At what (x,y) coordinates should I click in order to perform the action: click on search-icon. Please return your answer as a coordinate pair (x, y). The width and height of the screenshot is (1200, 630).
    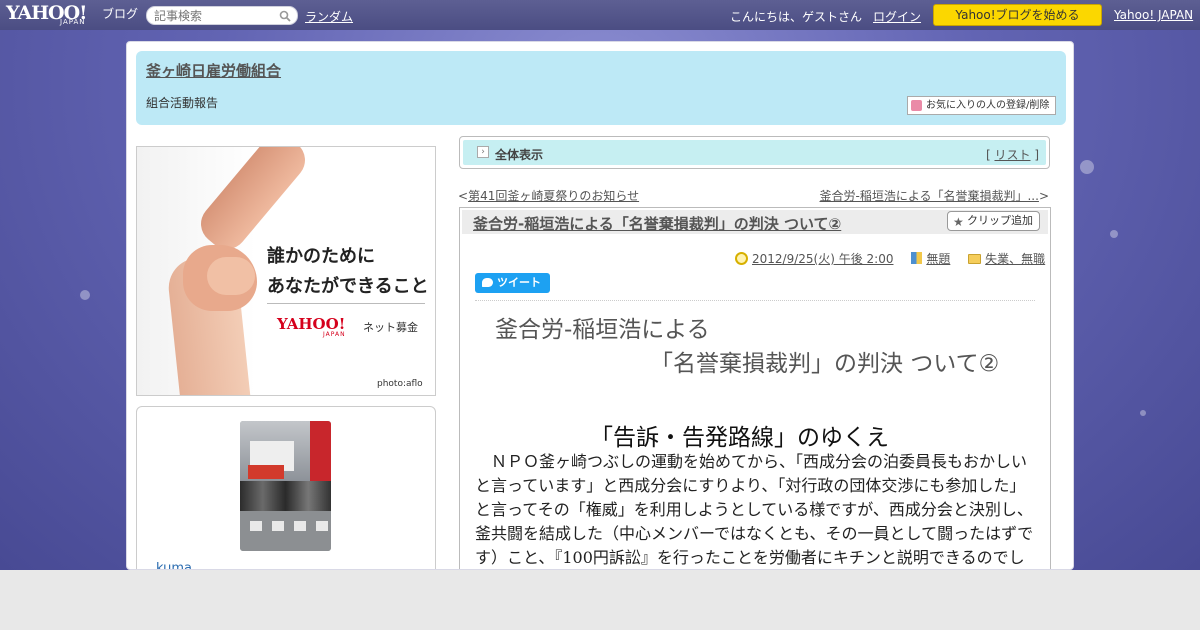
    Looking at the image, I should click on (285, 16).